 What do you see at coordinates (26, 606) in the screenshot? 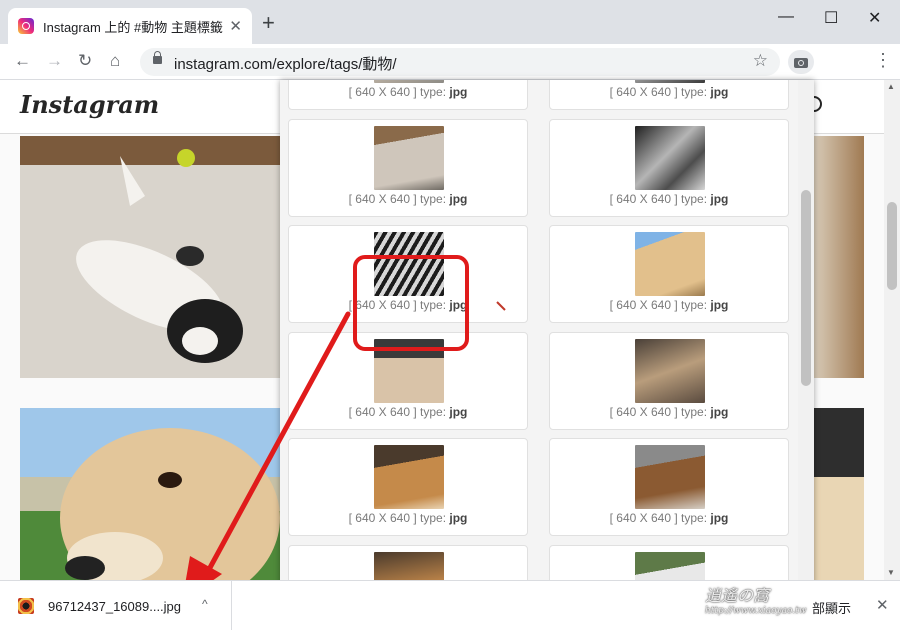
I see `image-file-icon` at bounding box center [26, 606].